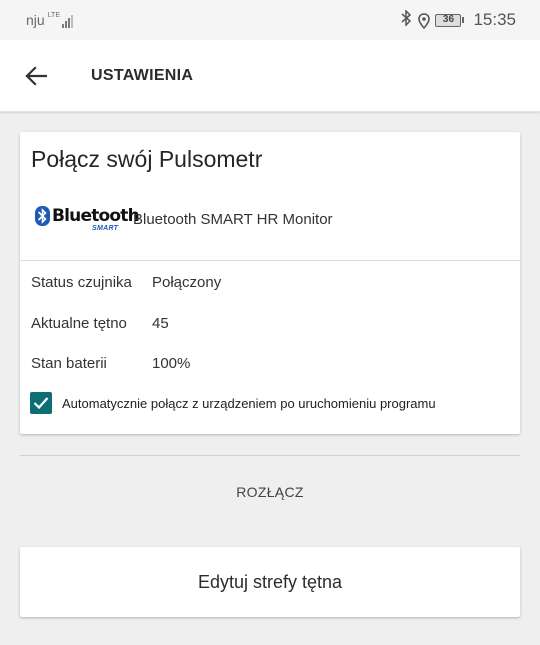 This screenshot has height=645, width=540. I want to click on current-heart-rate-label: Aktualne tętno, so click(79, 323).